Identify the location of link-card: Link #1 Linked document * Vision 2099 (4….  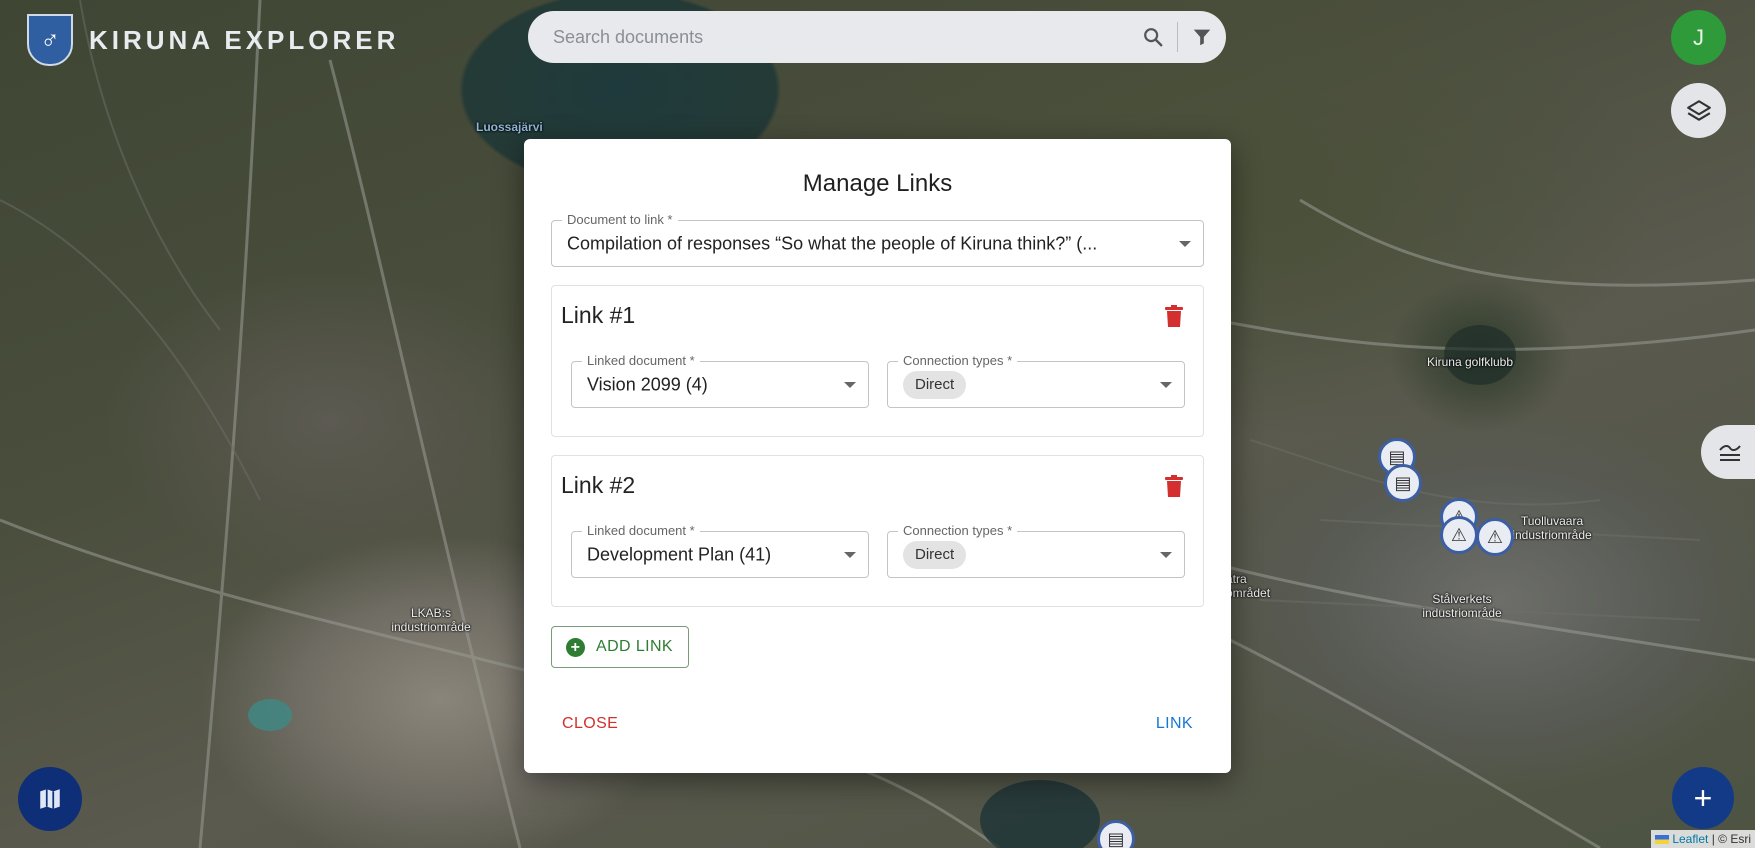
(877, 361).